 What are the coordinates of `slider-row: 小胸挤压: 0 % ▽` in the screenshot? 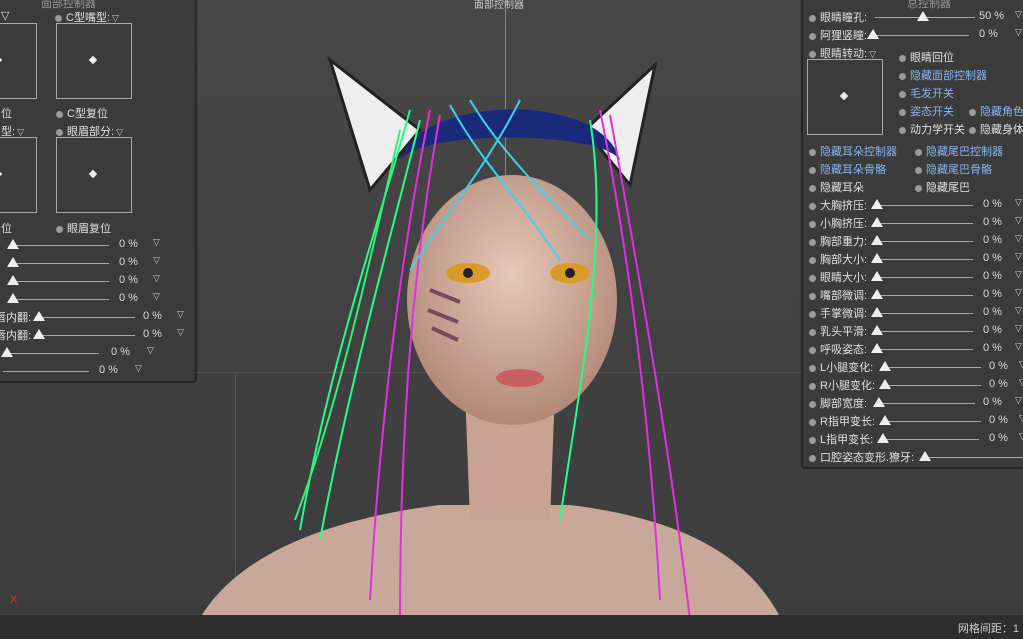 It's located at (913, 223).